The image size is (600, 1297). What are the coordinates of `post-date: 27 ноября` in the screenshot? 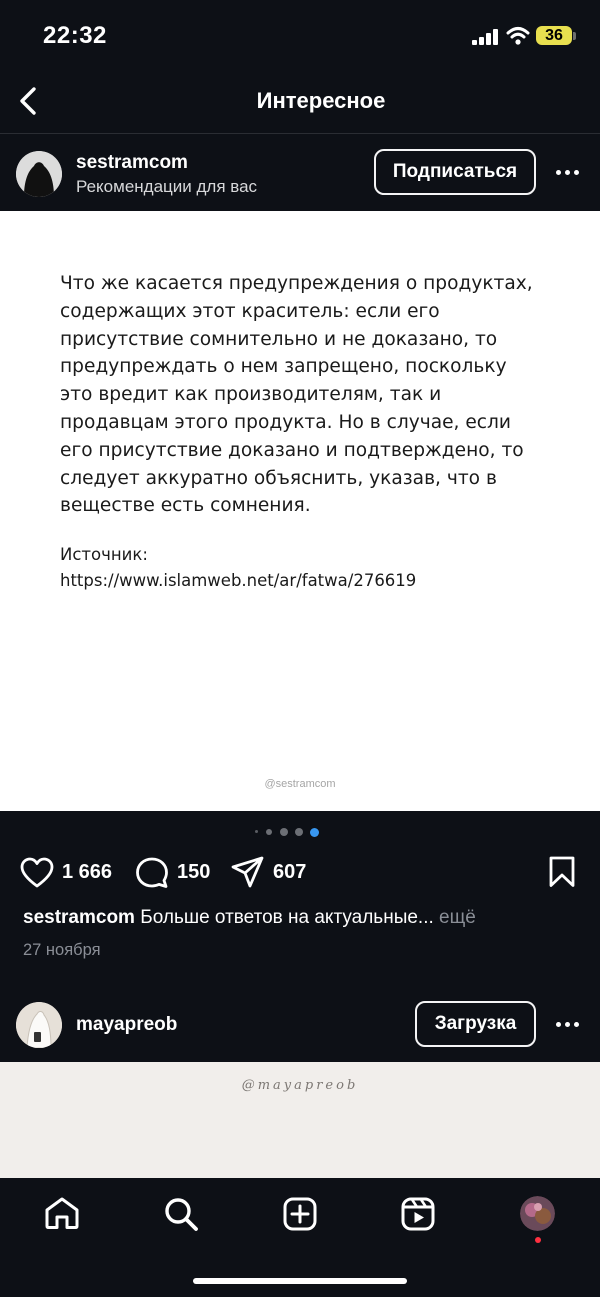 It's located at (62, 950).